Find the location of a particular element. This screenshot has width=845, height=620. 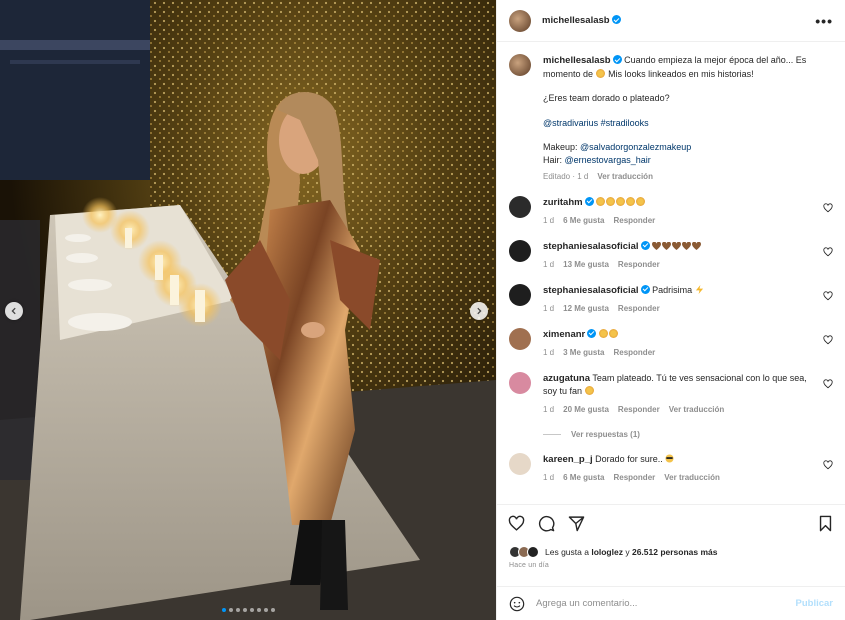

caption-tags-link: @stradivarius #stradilooks is located at coordinates (681, 123).